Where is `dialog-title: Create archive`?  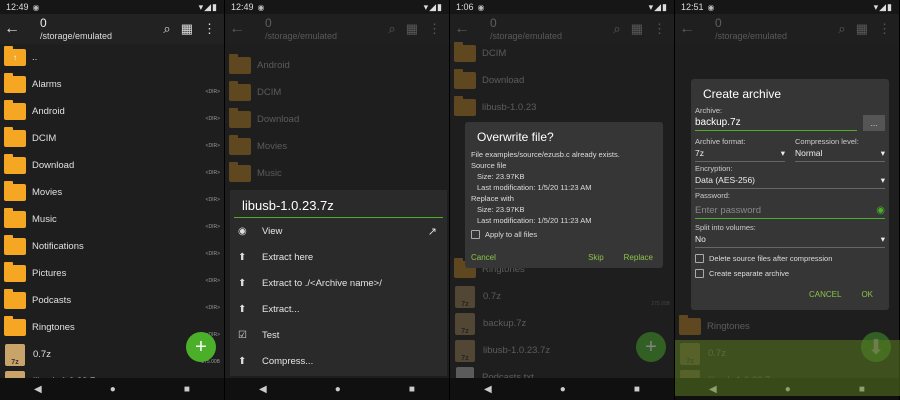 dialog-title: Create archive is located at coordinates (742, 94).